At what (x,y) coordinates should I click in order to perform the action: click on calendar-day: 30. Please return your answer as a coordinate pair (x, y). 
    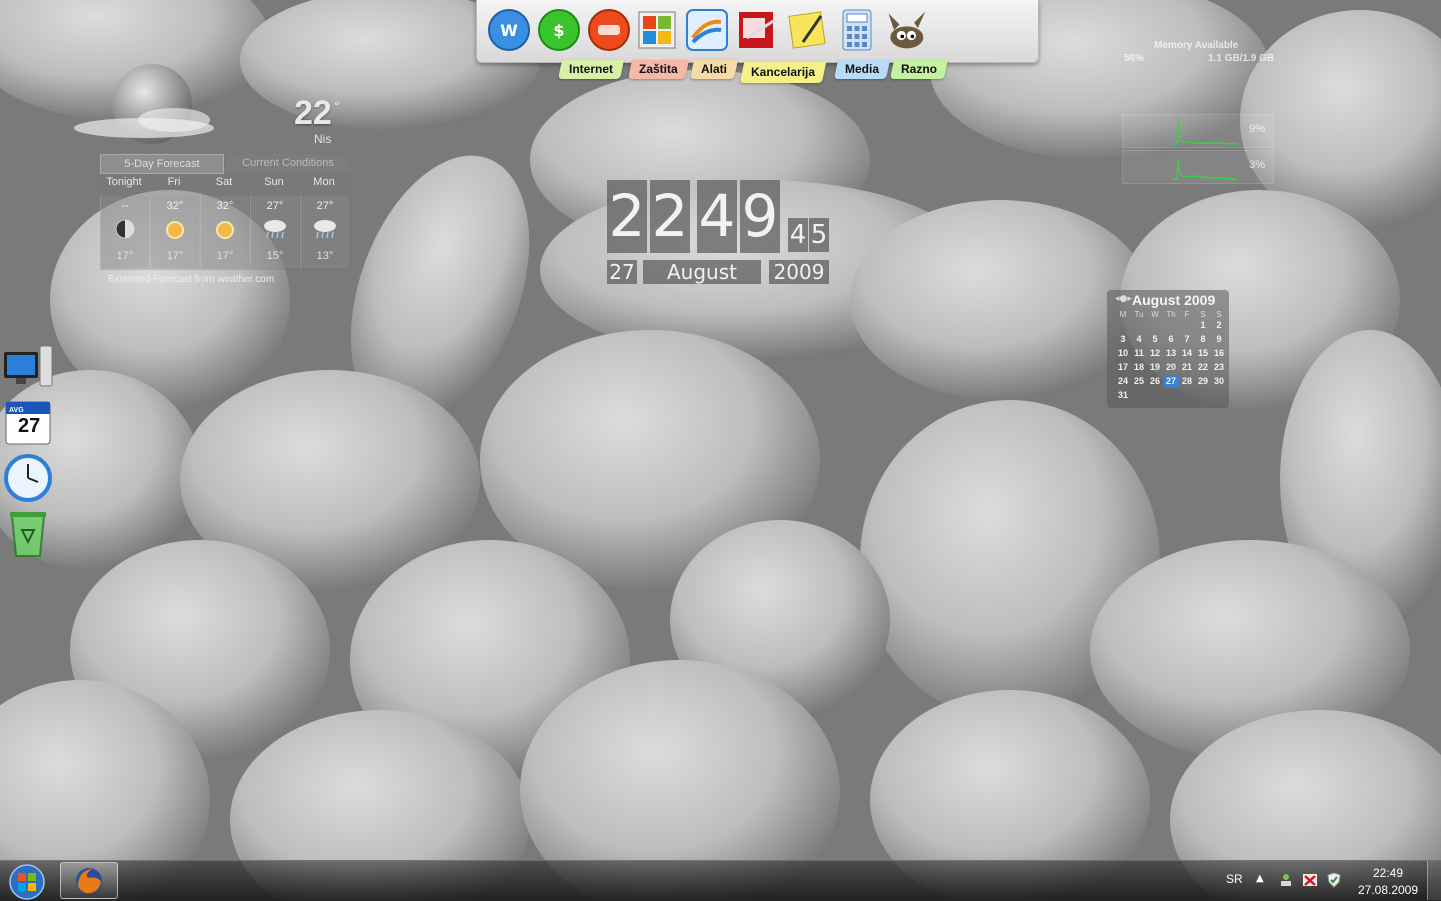
    Looking at the image, I should click on (1219, 381).